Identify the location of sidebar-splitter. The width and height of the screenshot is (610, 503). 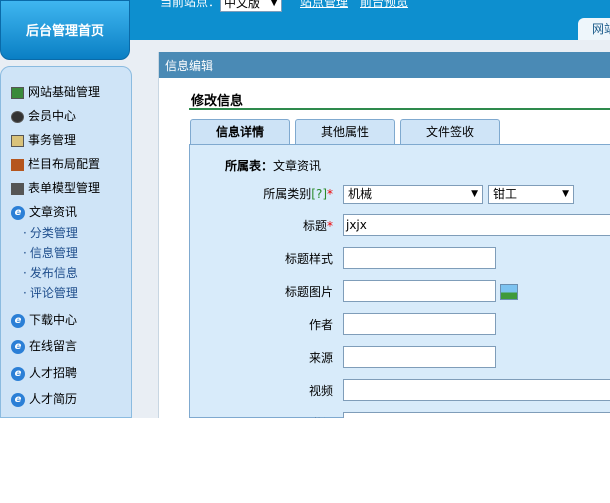
(145, 229).